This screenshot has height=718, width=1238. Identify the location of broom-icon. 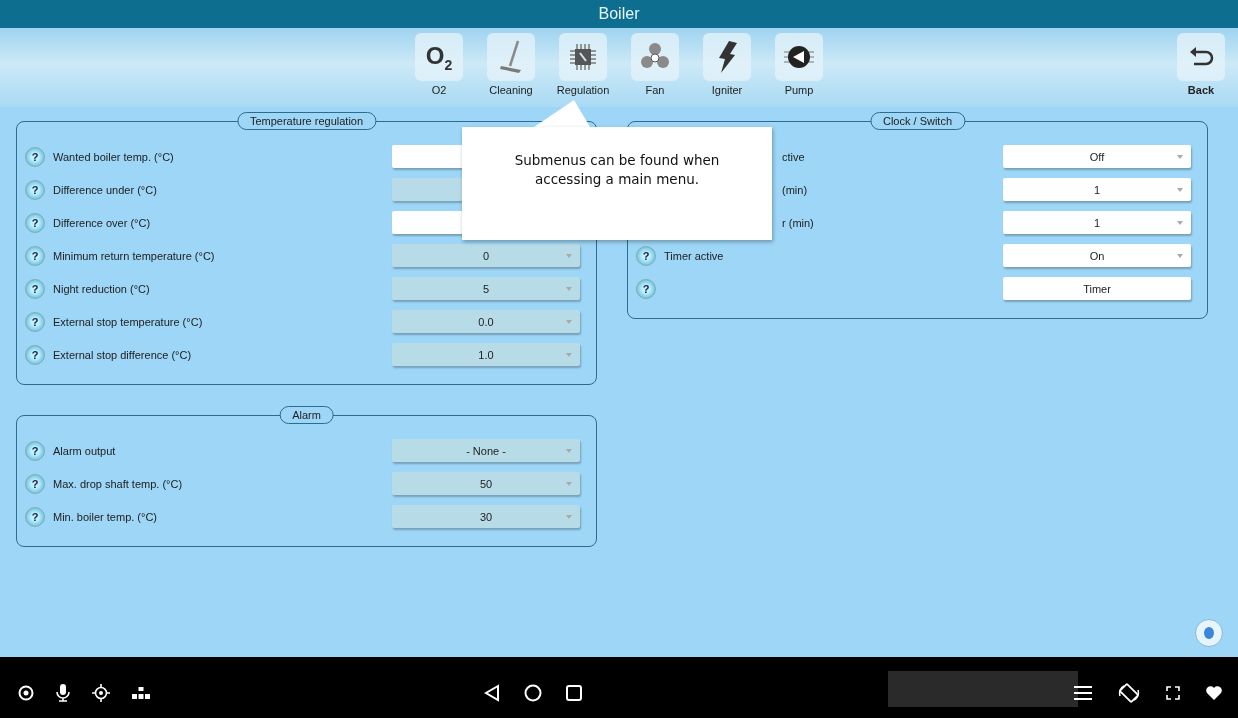
(511, 57).